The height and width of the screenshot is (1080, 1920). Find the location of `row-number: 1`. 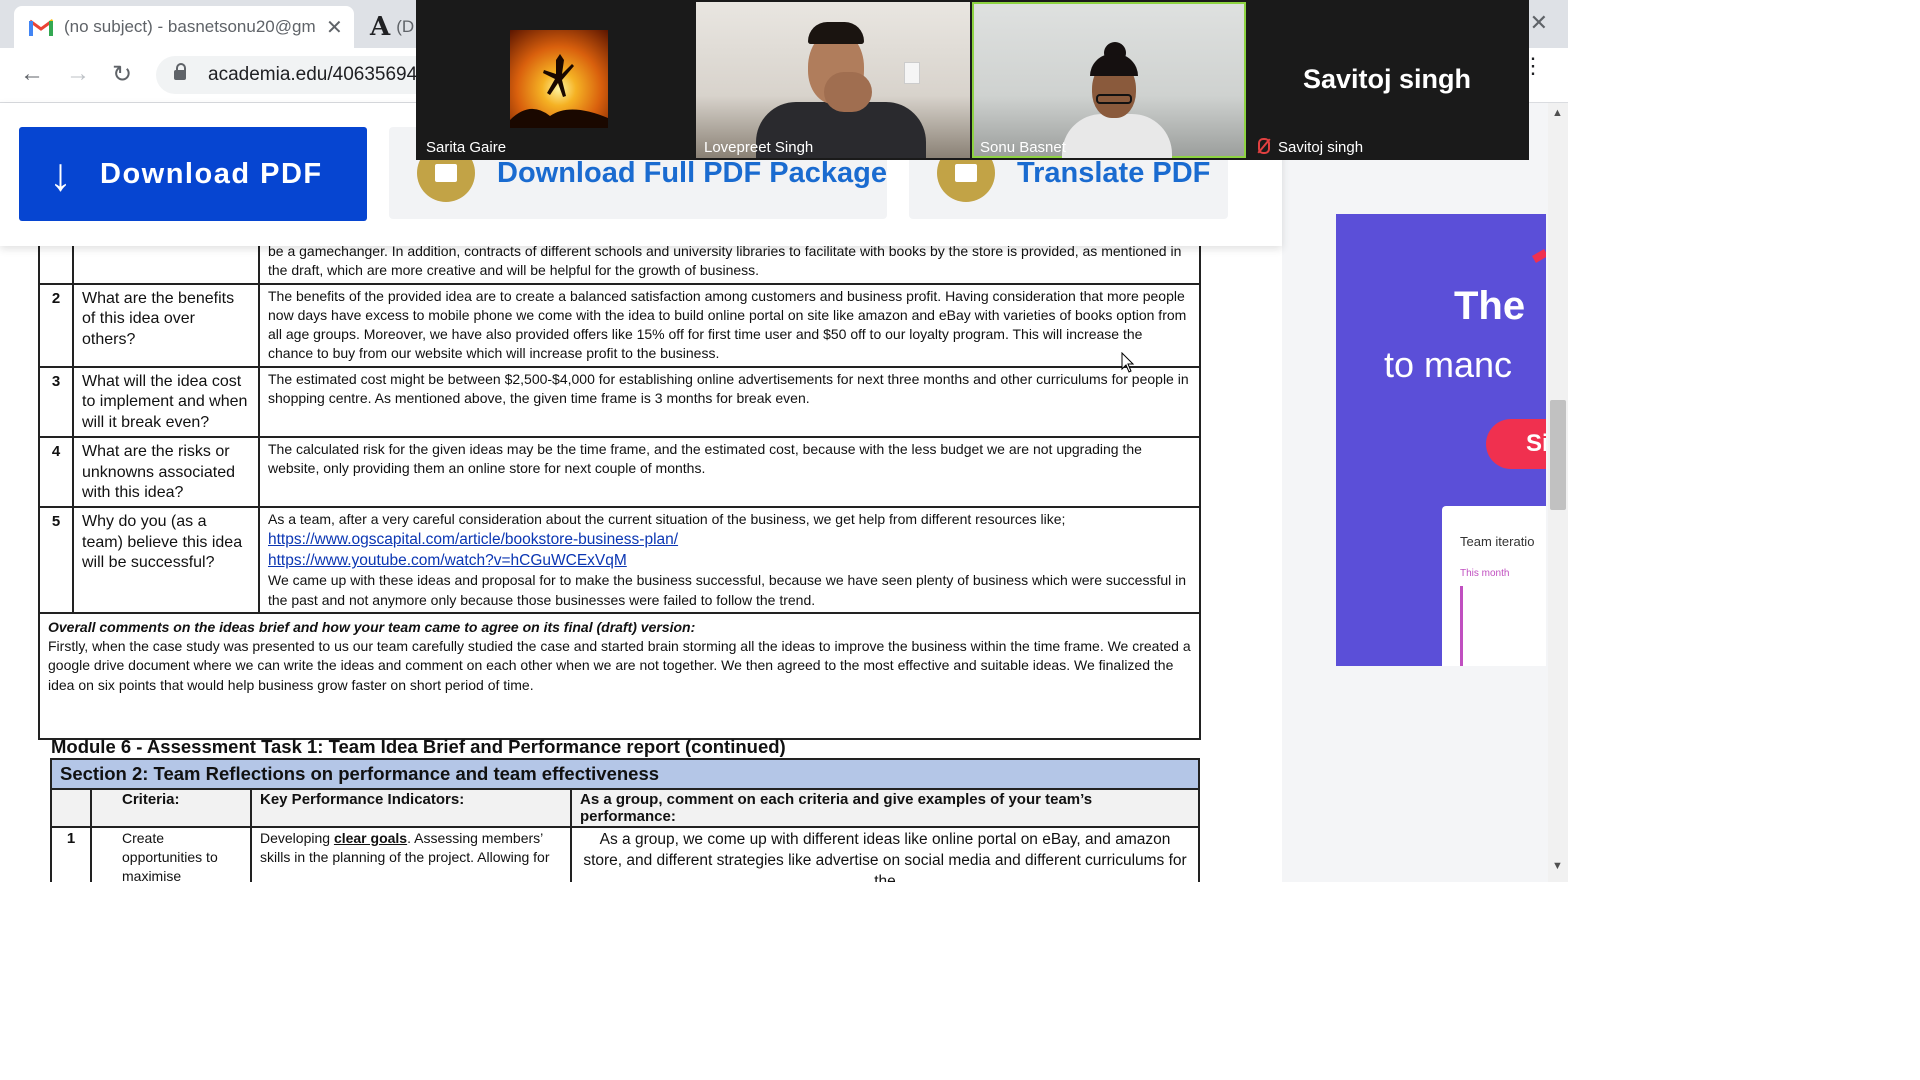

row-number: 1 is located at coordinates (71, 854).